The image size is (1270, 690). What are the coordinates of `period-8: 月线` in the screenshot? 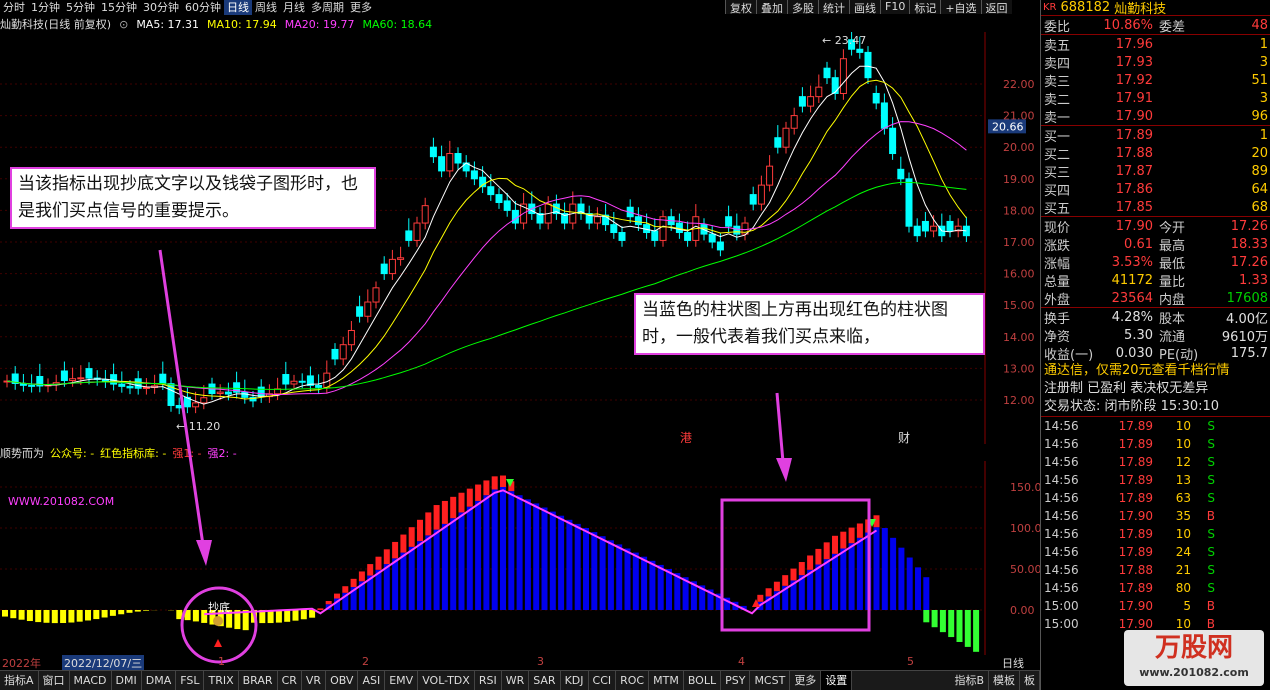 It's located at (294, 7).